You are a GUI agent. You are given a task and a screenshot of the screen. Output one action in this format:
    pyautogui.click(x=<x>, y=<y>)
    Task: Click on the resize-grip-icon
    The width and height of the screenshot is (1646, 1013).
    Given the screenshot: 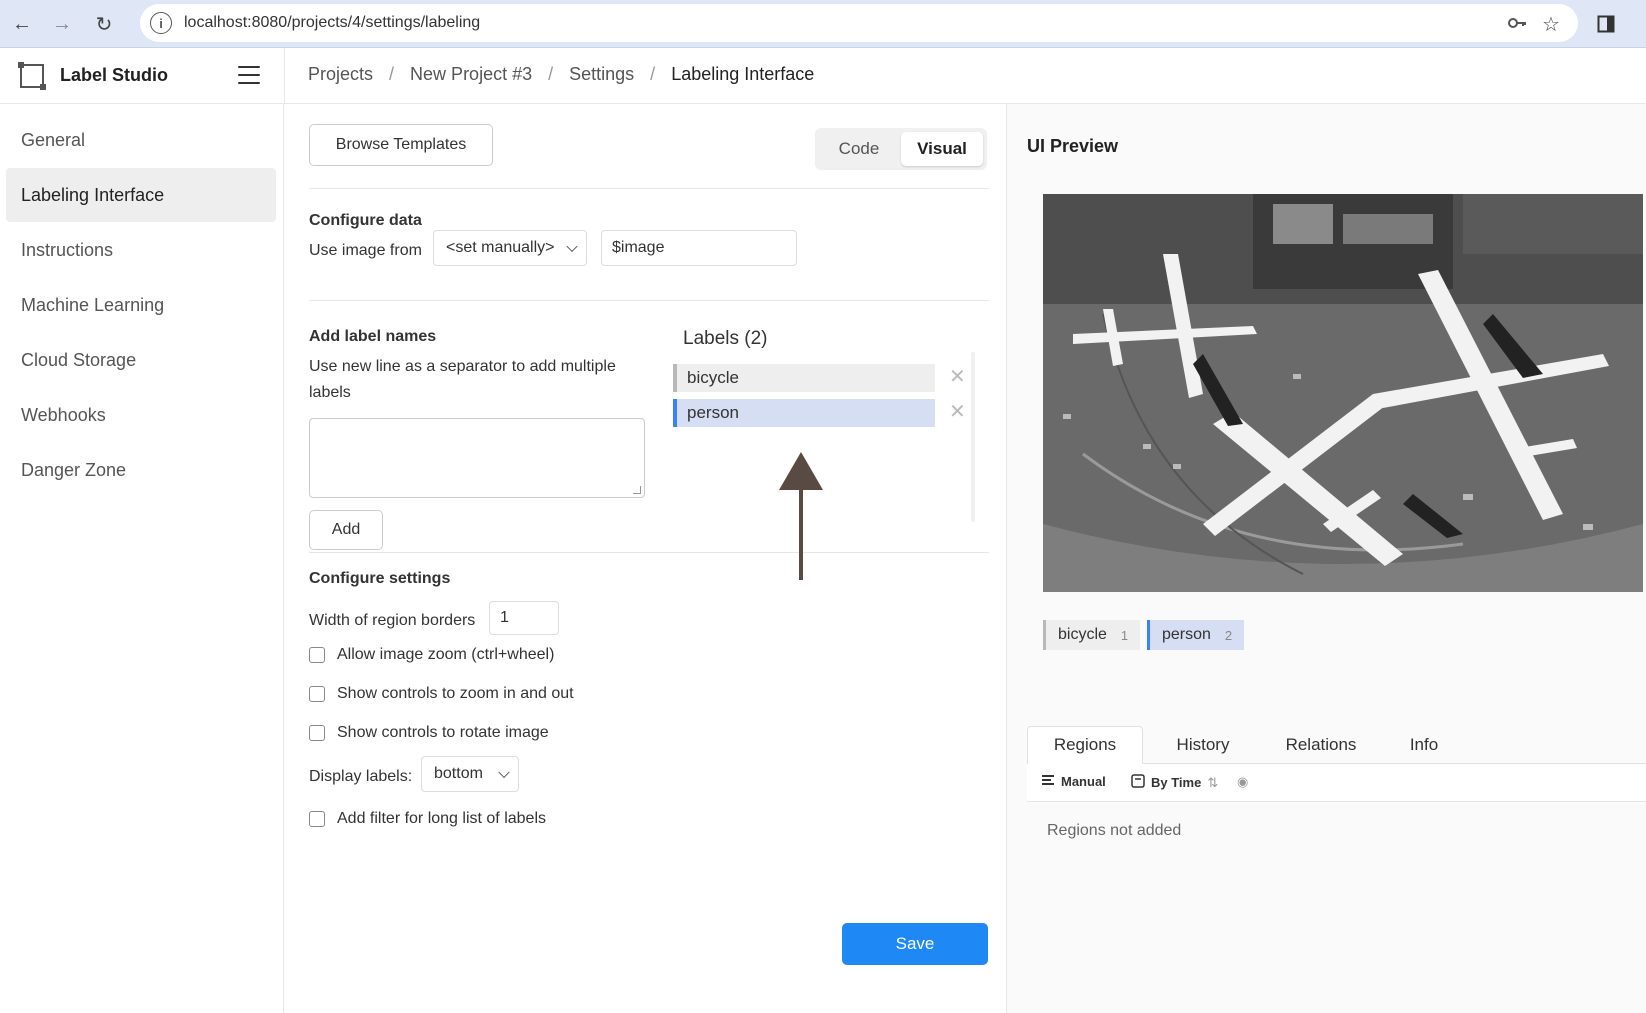 What is the action you would take?
    pyautogui.click(x=637, y=490)
    